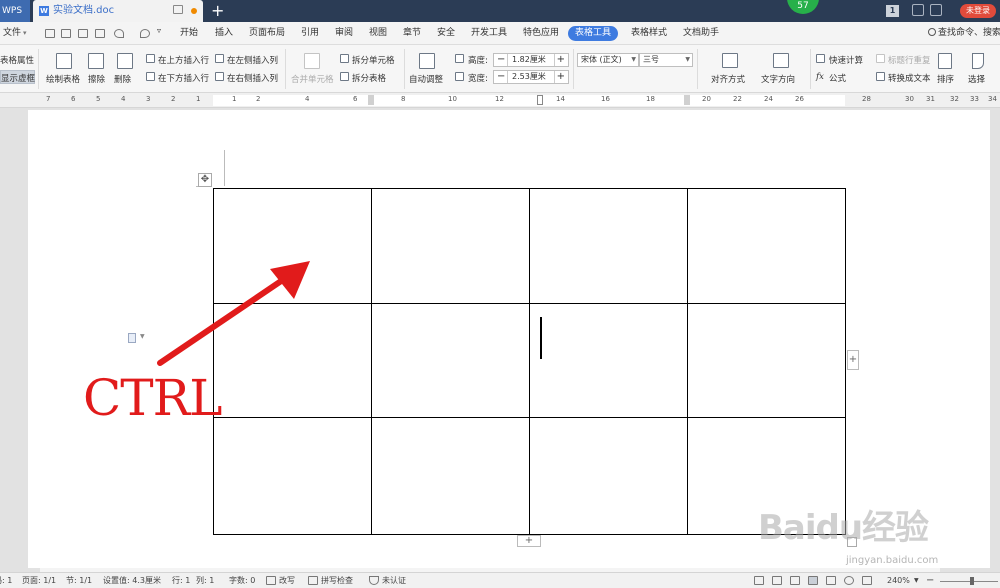  Describe the element at coordinates (803, 7) in the screenshot. I see `score-badge: 57` at that location.